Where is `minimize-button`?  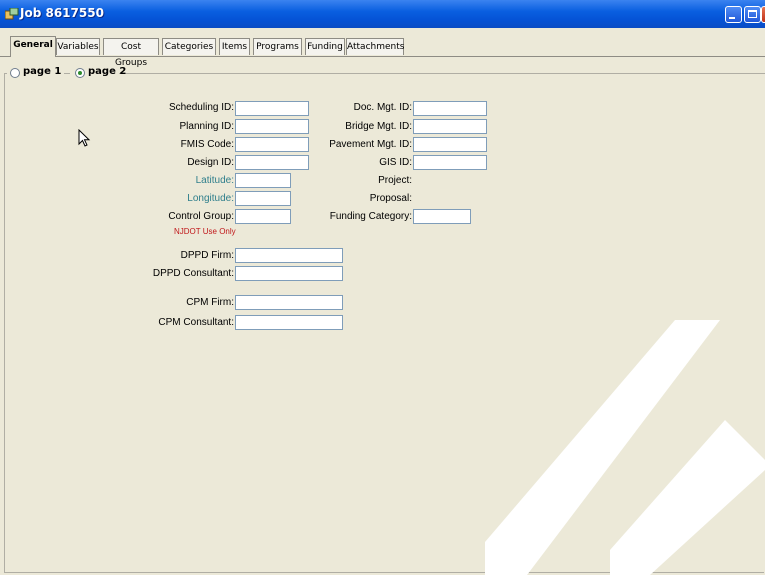 minimize-button is located at coordinates (733, 14).